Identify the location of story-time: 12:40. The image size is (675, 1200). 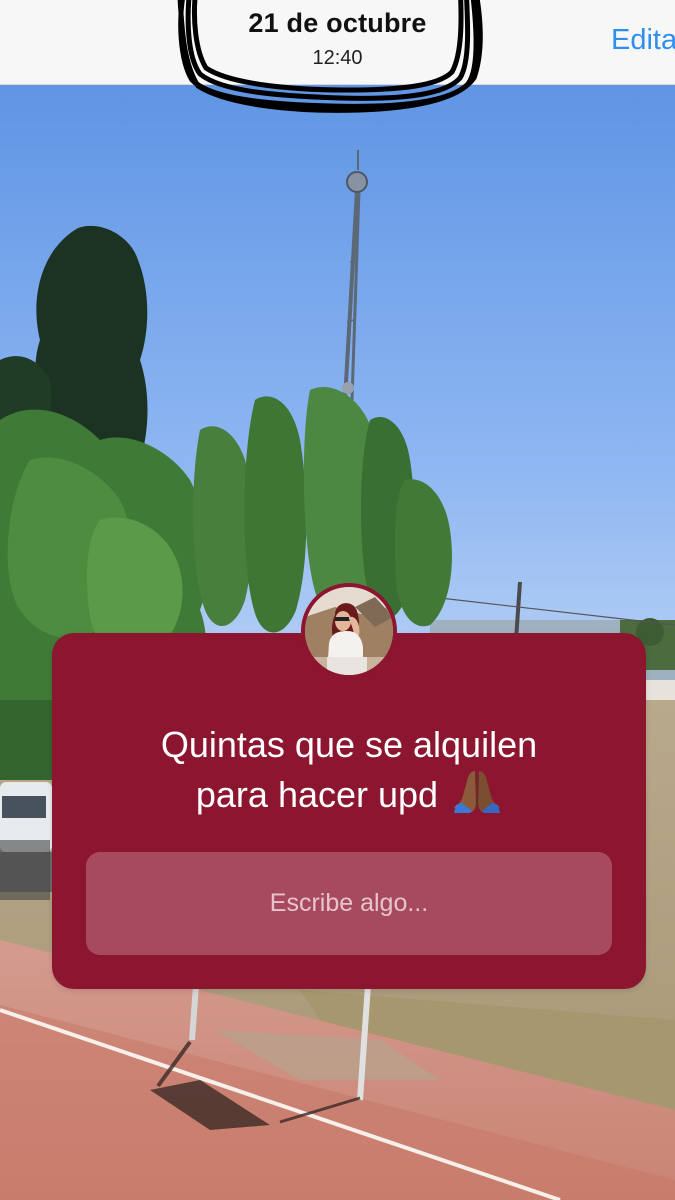
(337, 58).